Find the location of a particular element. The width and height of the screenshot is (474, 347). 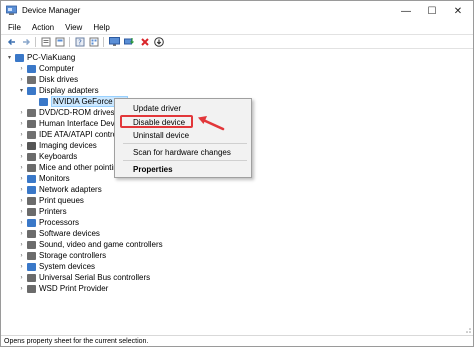

menu-update-driver: Update driver is located at coordinates (183, 108).